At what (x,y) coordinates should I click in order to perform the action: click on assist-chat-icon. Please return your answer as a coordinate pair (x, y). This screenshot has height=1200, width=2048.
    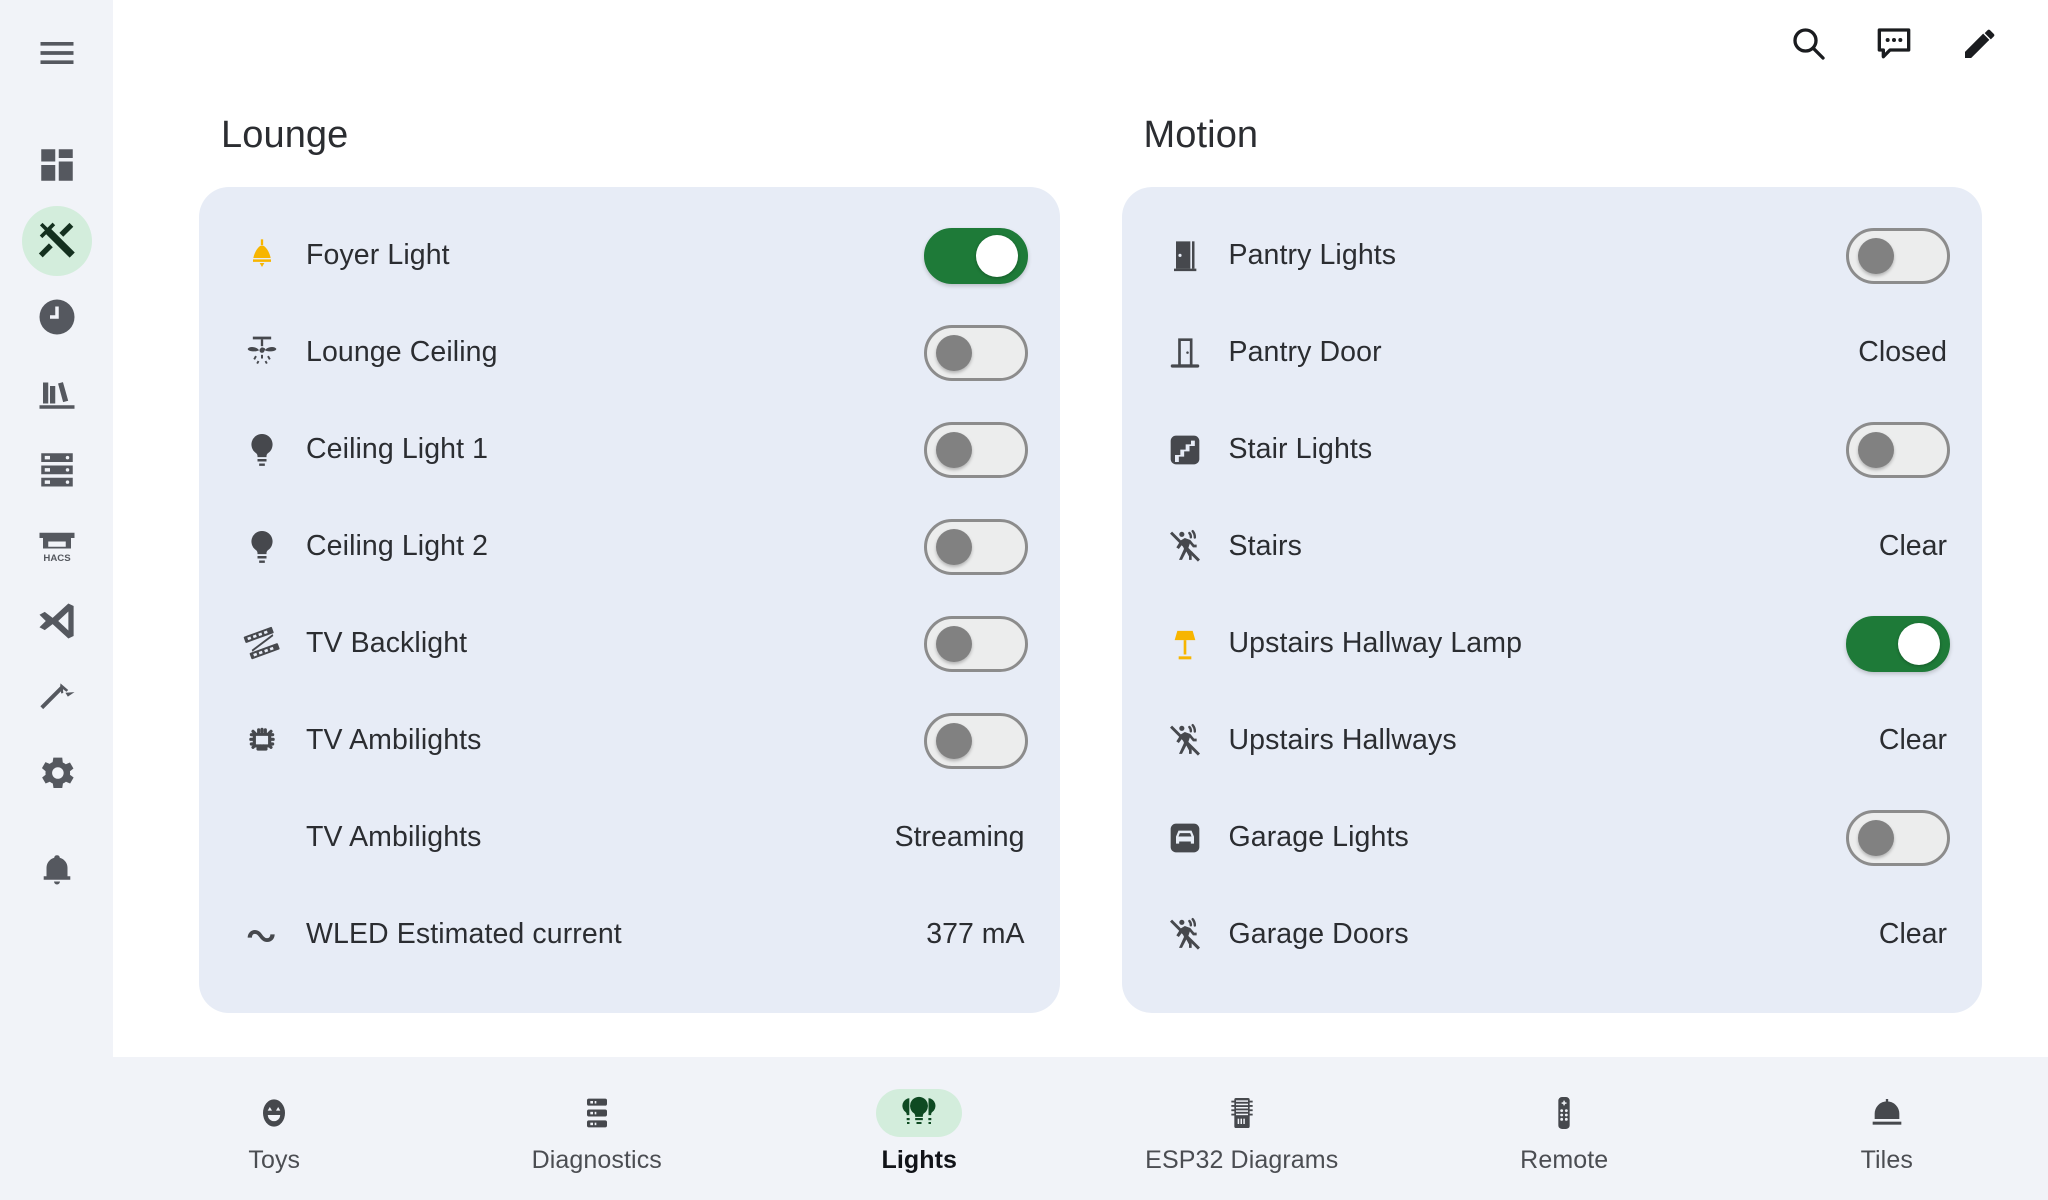
    Looking at the image, I should click on (1894, 43).